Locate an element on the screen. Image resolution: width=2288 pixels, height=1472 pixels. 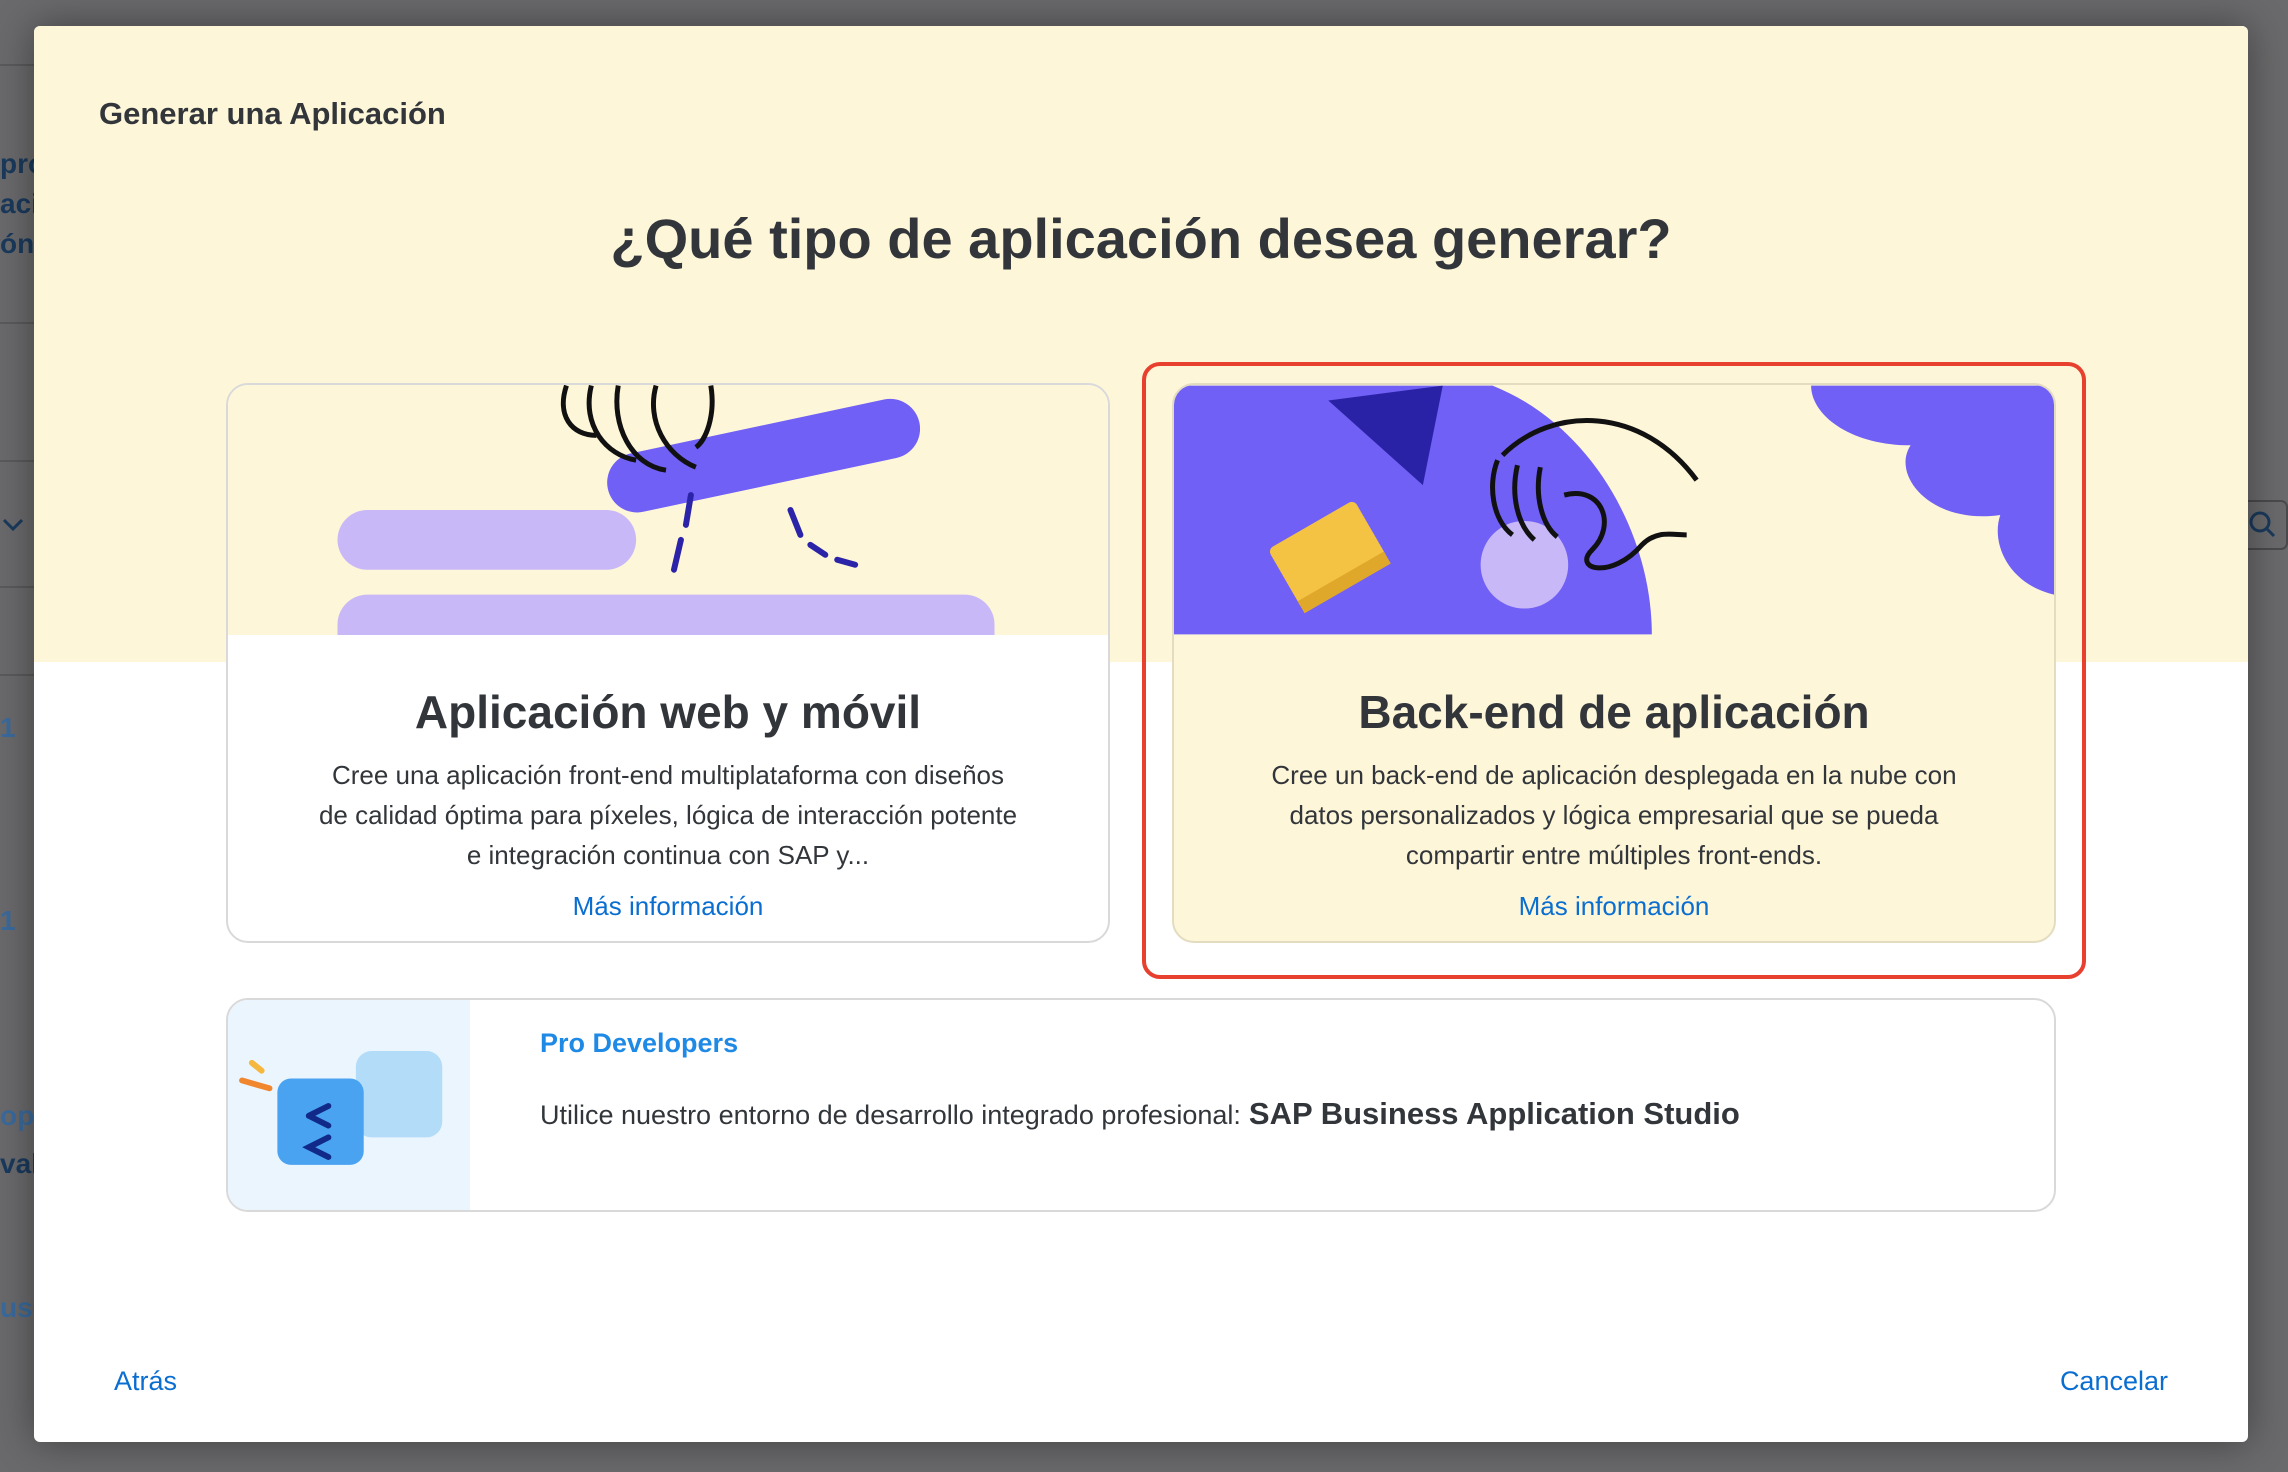
back-button: Atrás is located at coordinates (145, 1381).